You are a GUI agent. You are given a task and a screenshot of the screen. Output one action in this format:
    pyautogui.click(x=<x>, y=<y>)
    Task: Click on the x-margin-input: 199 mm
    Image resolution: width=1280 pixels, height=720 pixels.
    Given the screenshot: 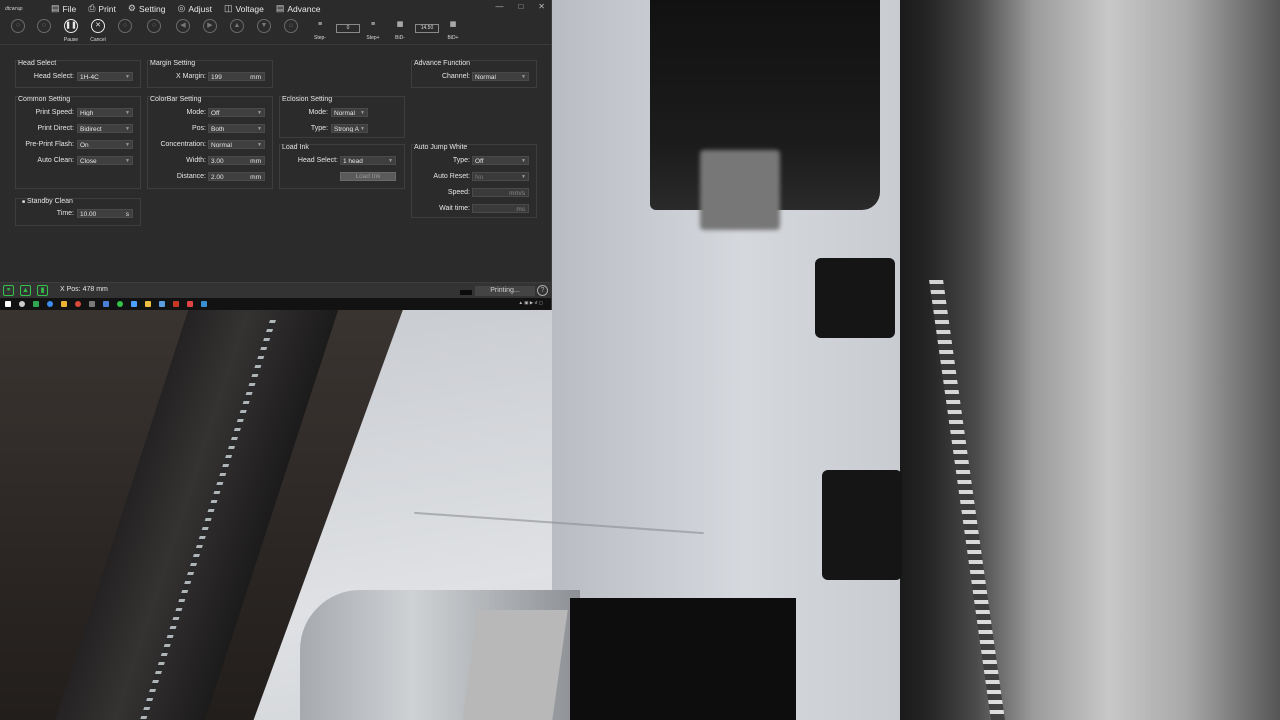 What is the action you would take?
    pyautogui.click(x=236, y=76)
    